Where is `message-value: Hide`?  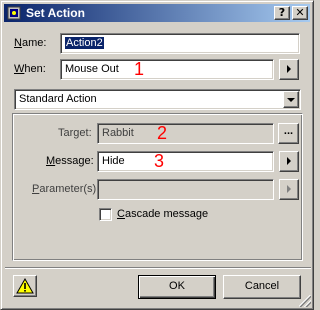
message-value: Hide is located at coordinates (113, 161).